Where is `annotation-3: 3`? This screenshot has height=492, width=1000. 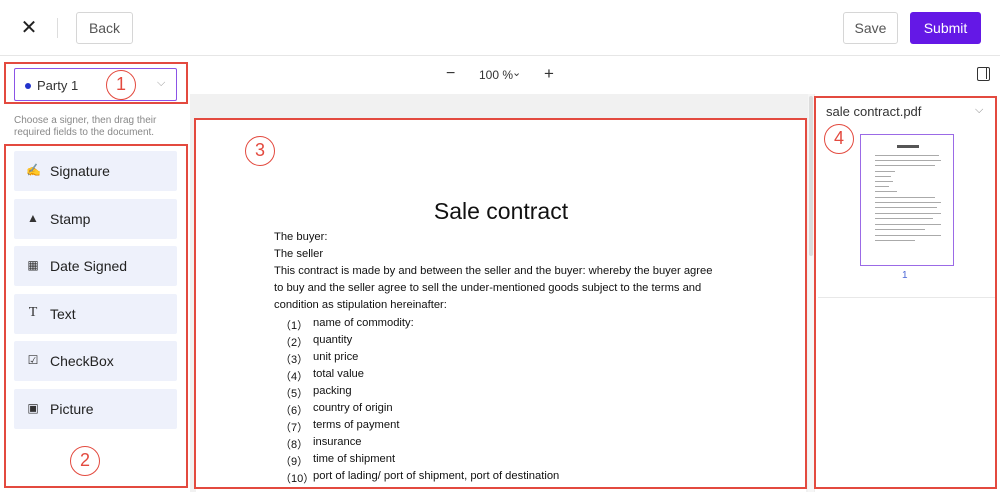 annotation-3: 3 is located at coordinates (260, 151).